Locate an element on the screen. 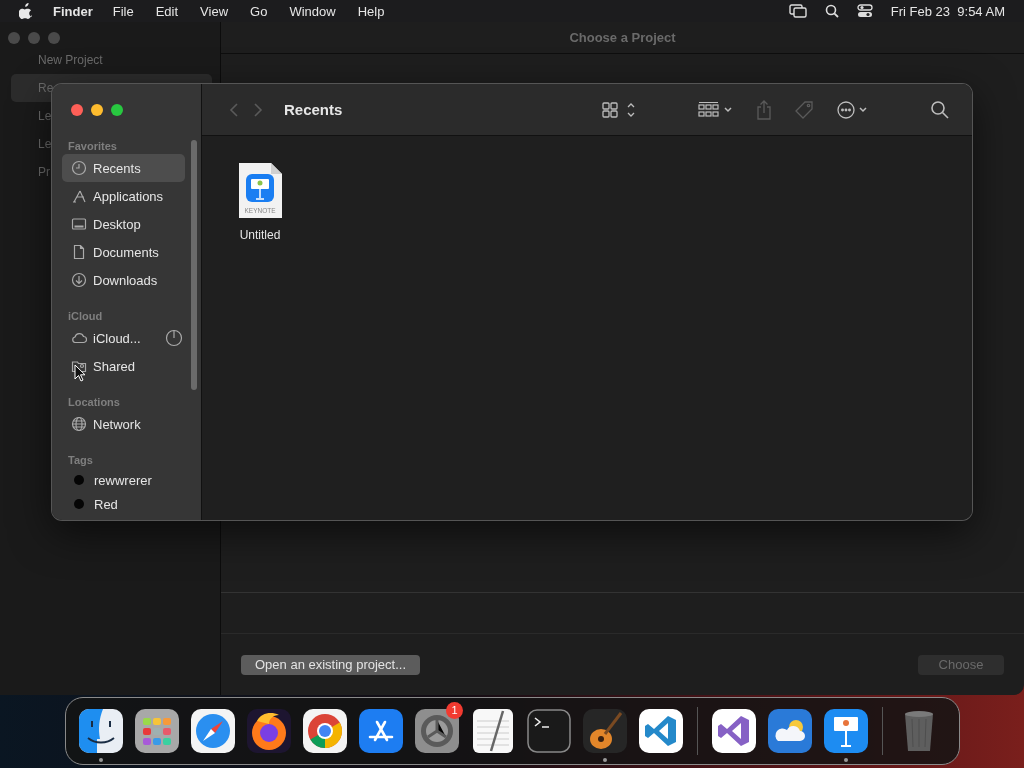 Image resolution: width=1024 pixels, height=768 pixels. app-menu: Finder is located at coordinates (73, 11).